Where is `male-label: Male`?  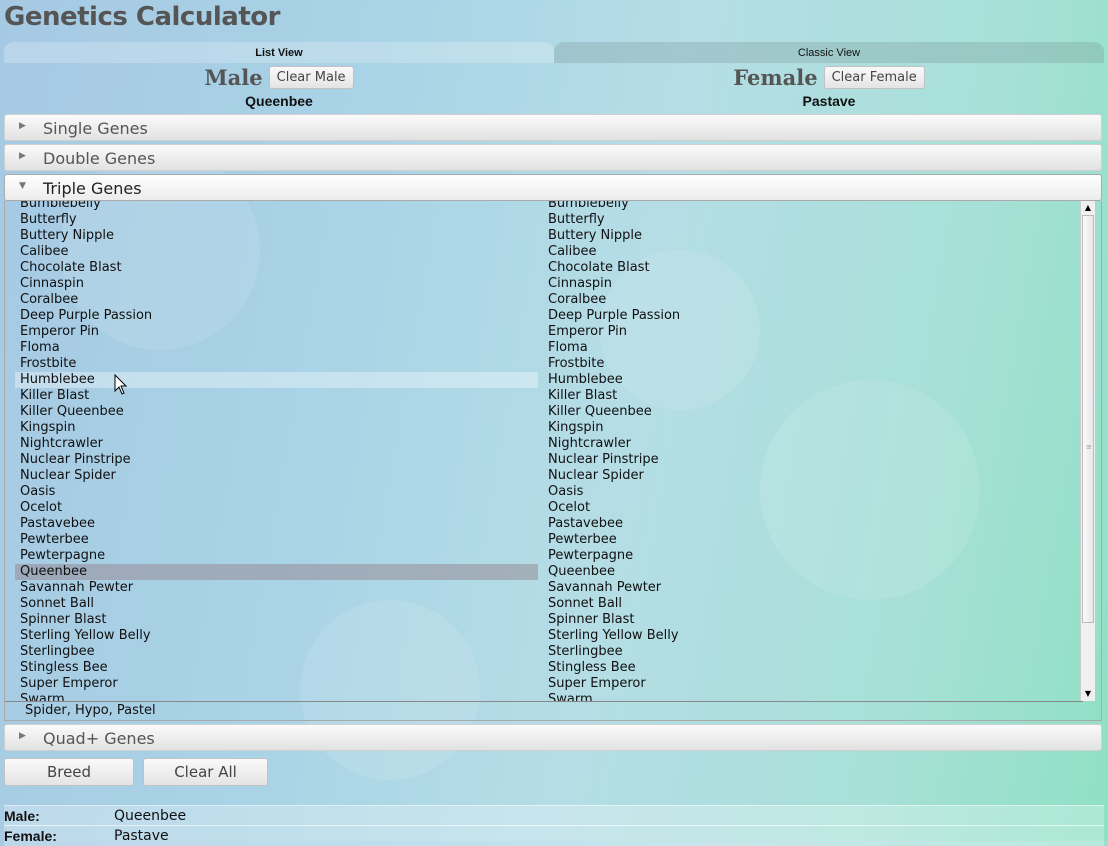 male-label: Male is located at coordinates (233, 77).